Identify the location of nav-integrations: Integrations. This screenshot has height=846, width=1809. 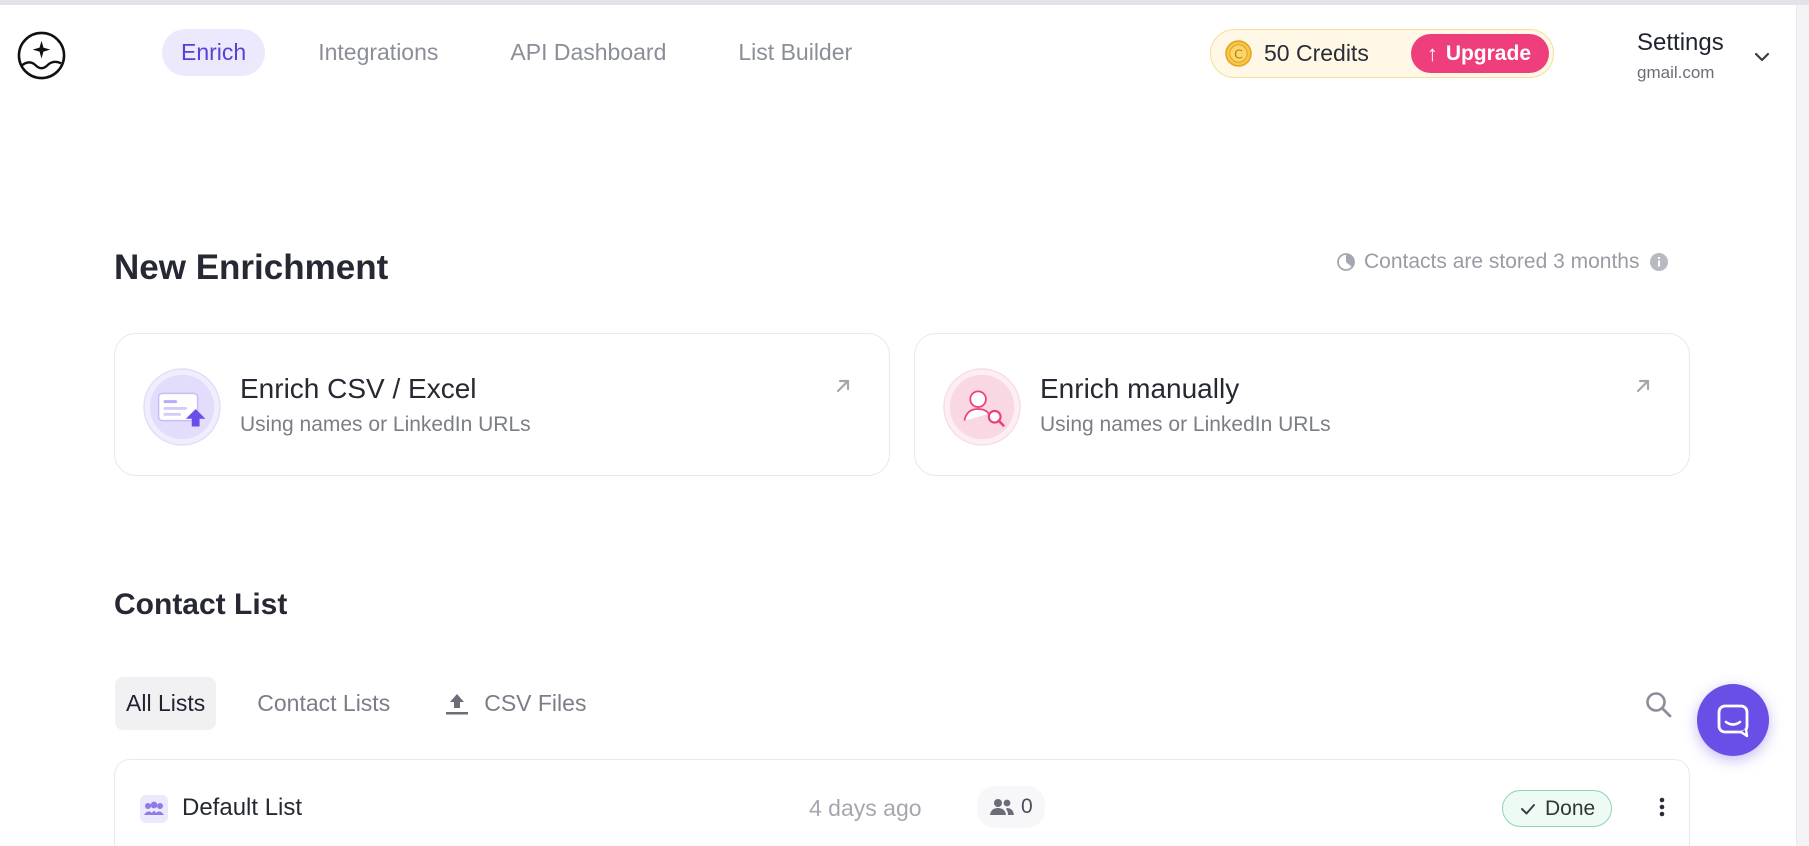
(378, 52).